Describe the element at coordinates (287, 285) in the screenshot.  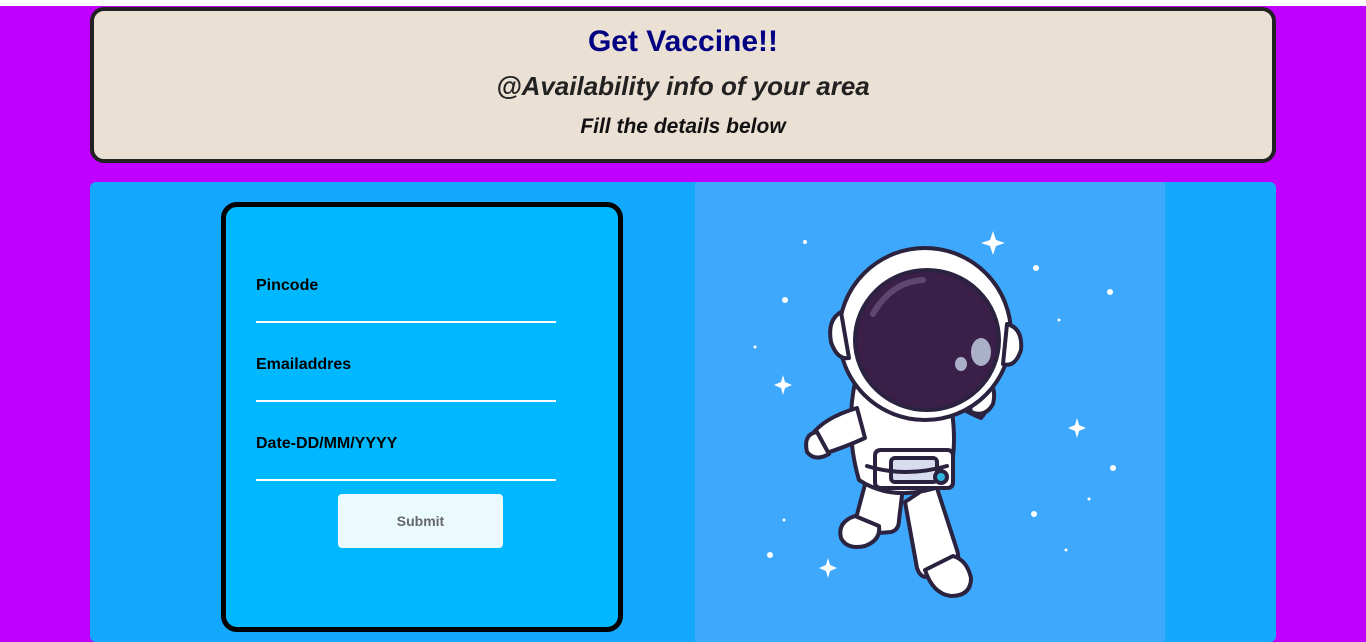
I see `pincode-label: Pincode` at that location.